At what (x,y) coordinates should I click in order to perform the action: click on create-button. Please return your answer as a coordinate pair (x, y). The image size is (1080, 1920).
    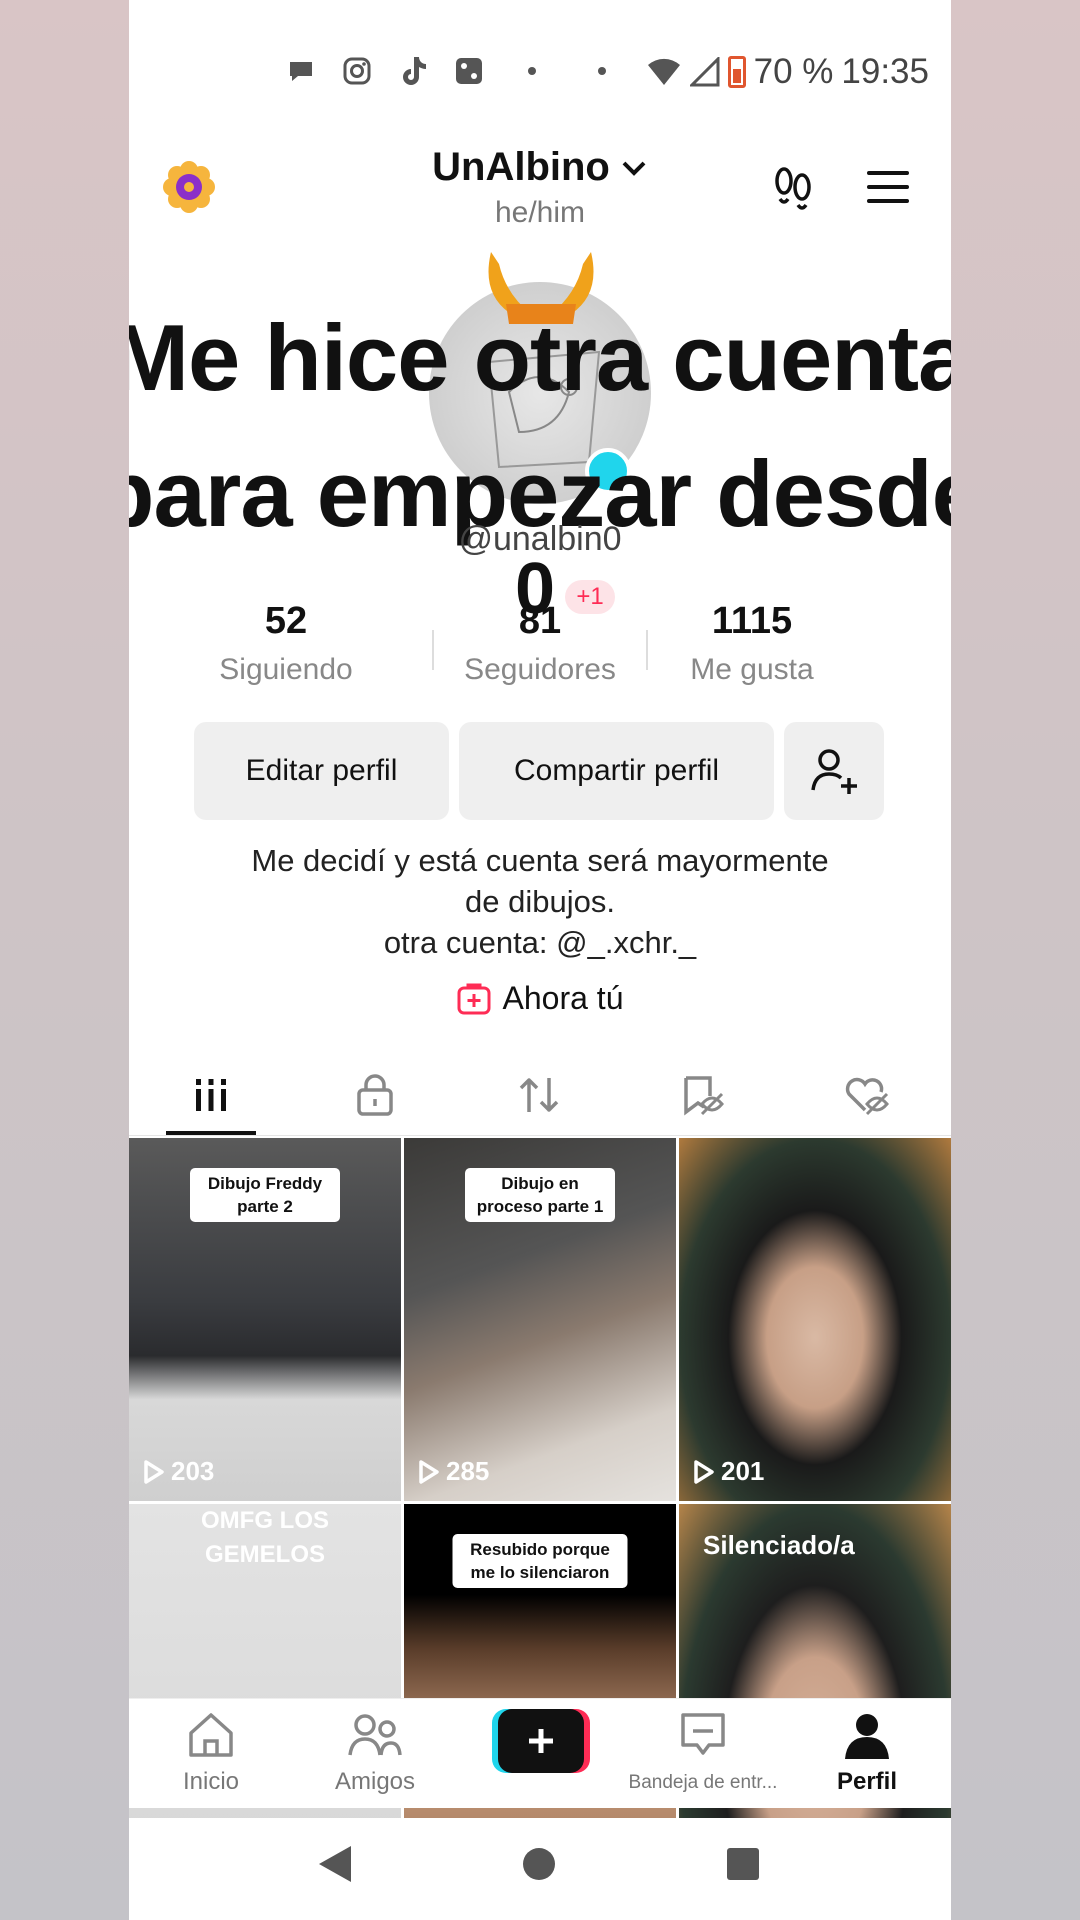
    Looking at the image, I should click on (541, 1741).